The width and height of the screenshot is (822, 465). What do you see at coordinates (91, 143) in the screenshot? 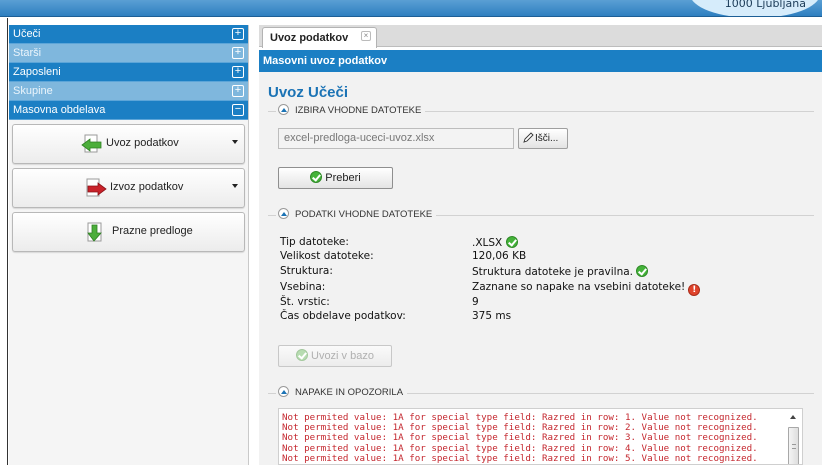
I see `arrow-left-green-icon` at bounding box center [91, 143].